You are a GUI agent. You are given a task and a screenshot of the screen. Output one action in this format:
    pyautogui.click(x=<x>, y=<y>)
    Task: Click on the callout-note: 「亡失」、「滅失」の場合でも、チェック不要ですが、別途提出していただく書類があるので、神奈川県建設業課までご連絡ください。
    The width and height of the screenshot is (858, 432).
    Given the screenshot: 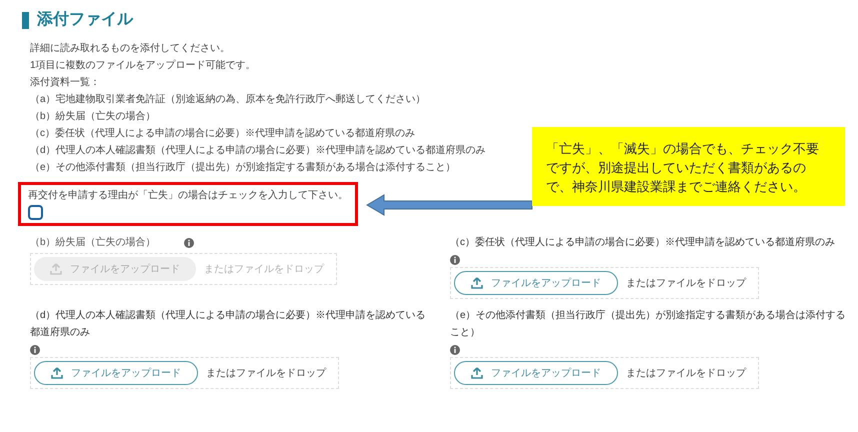 What is the action you would take?
    pyautogui.click(x=688, y=166)
    